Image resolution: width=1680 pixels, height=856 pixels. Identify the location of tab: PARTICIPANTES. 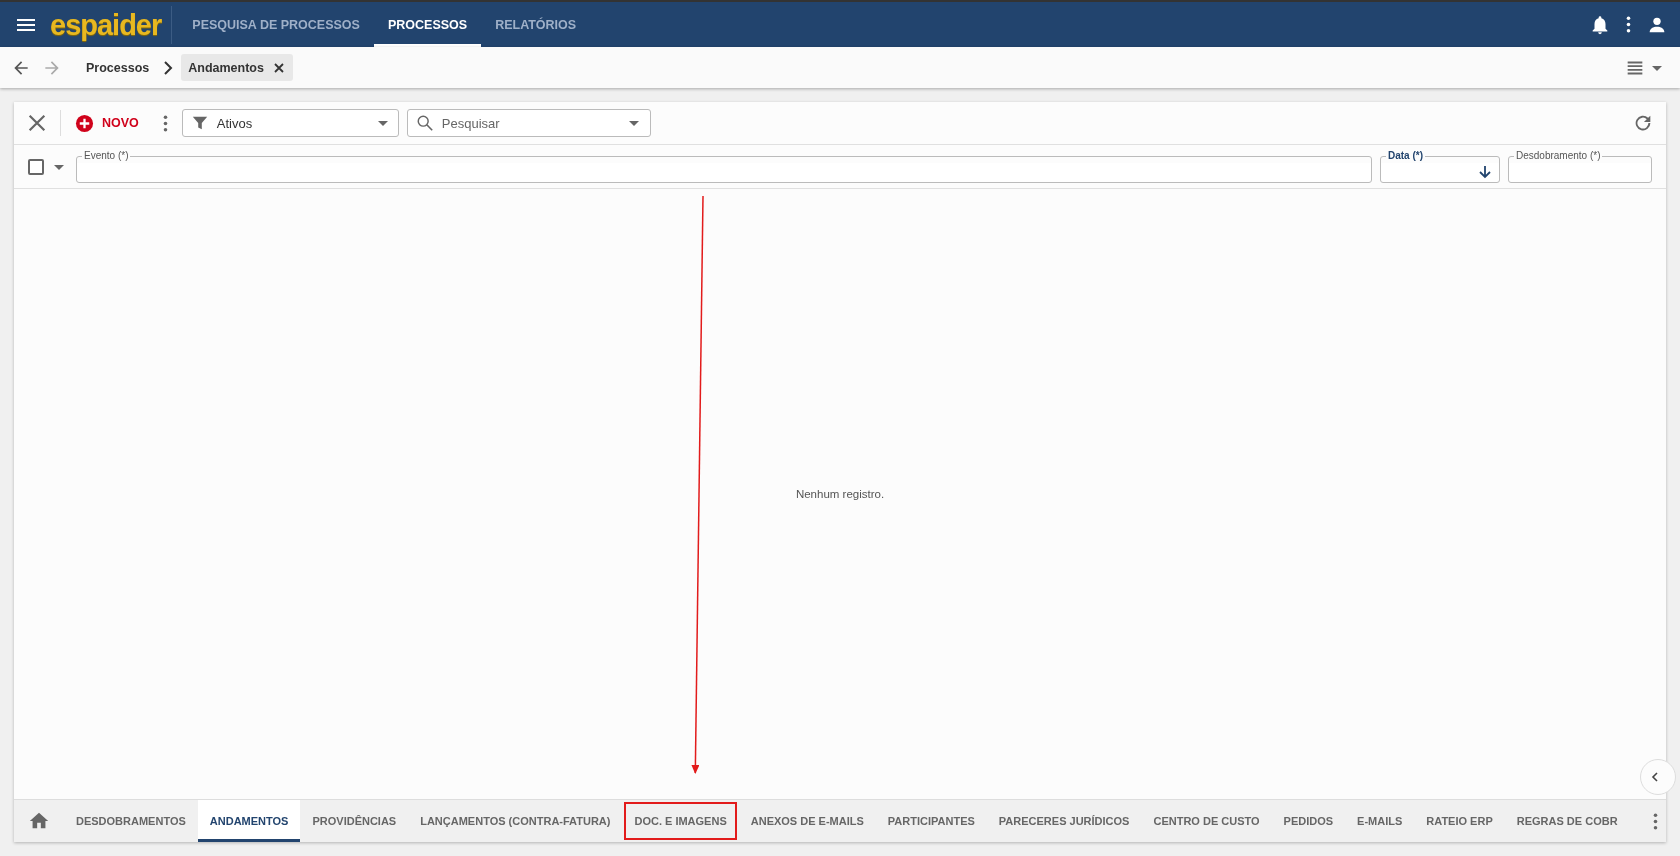
(931, 821).